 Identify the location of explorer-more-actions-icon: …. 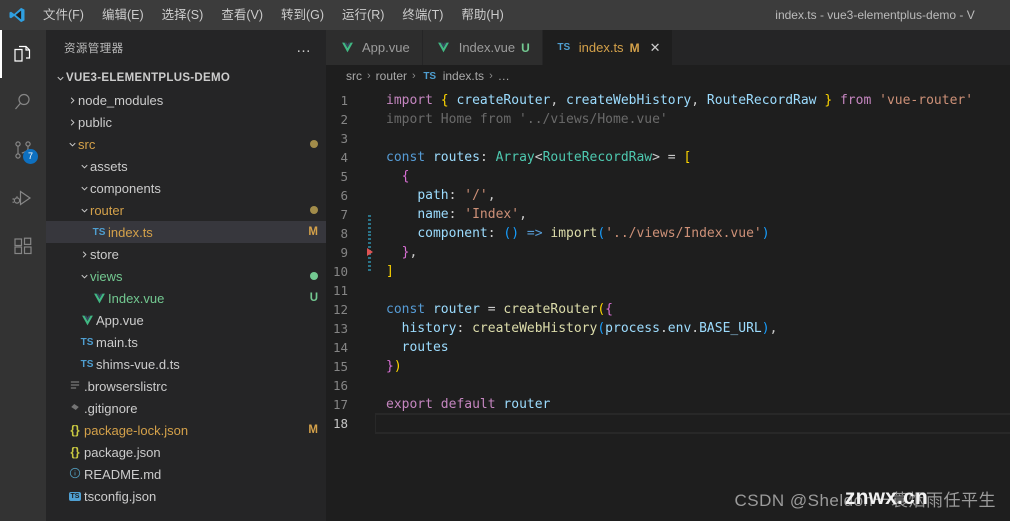
(306, 47).